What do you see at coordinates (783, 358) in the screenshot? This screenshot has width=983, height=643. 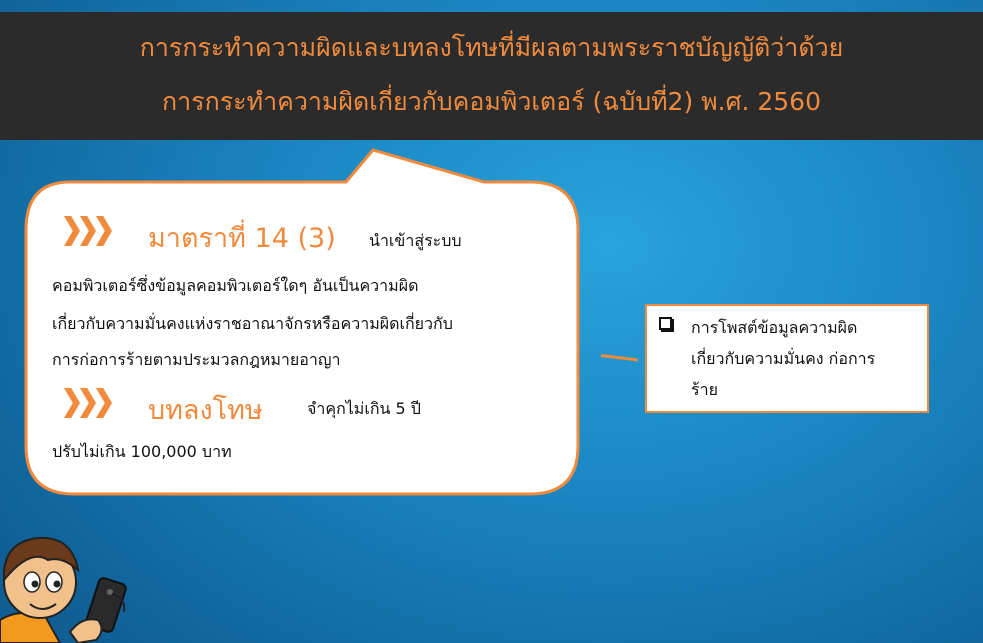 I see `note-line-2: เกี่ยวกับความมั่นคง ก่อการ` at bounding box center [783, 358].